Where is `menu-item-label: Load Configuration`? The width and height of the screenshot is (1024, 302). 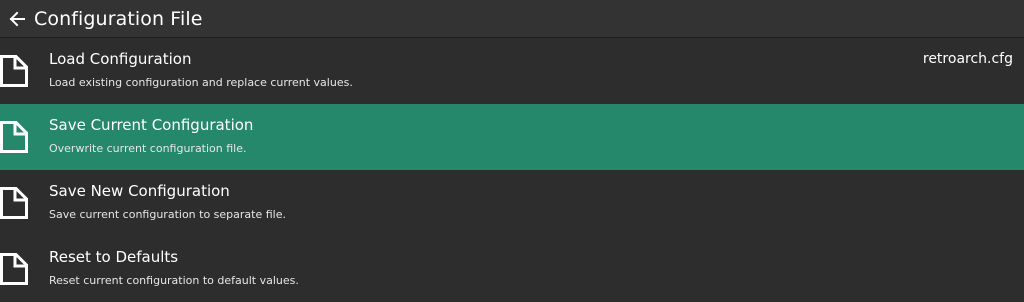 menu-item-label: Load Configuration is located at coordinates (120, 59).